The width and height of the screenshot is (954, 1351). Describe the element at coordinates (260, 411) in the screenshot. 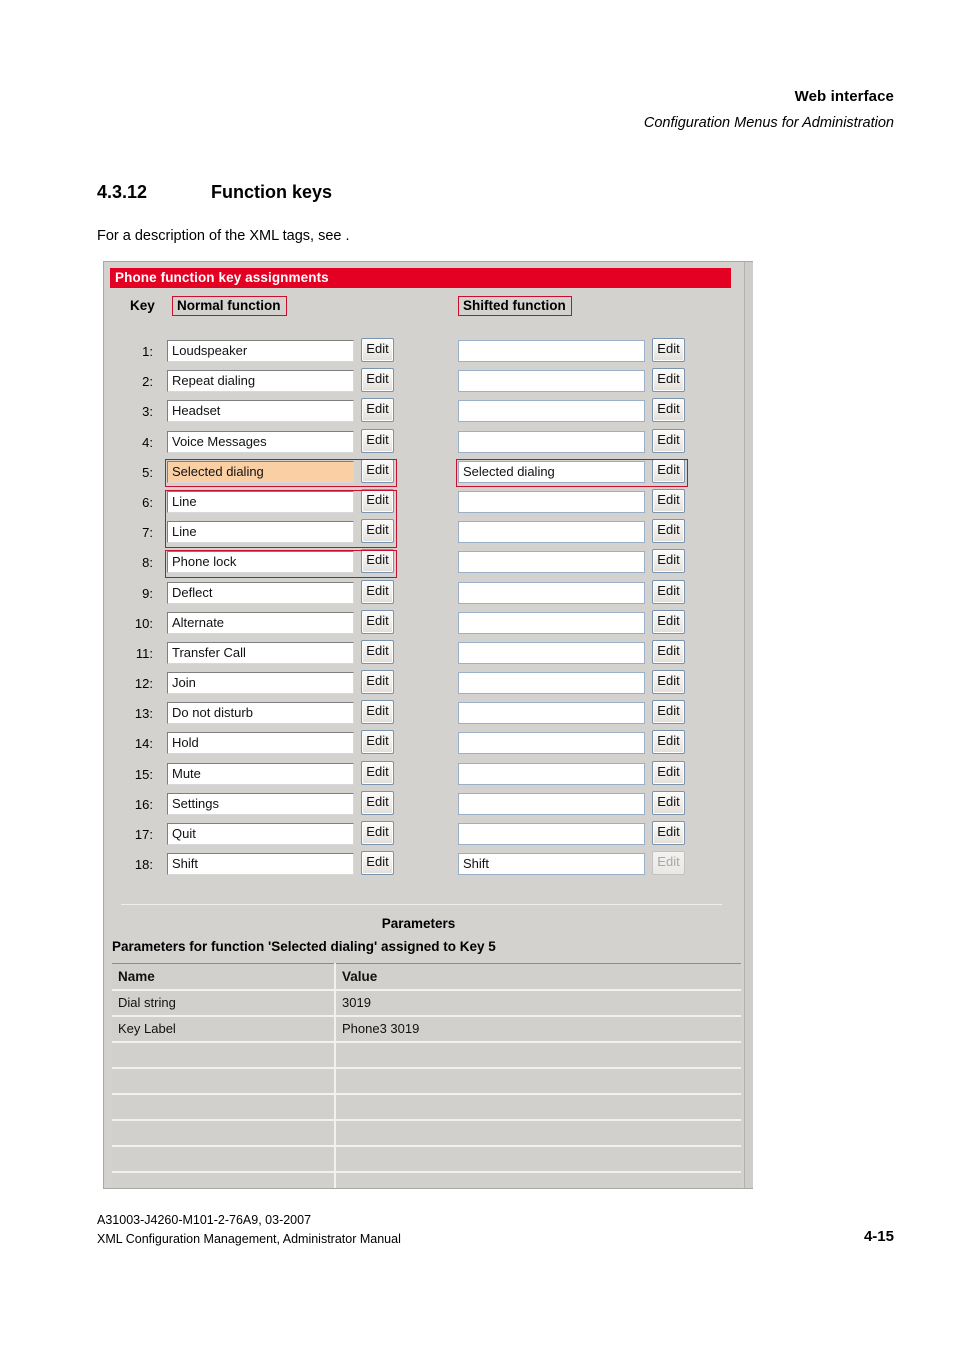

I see `normal-function-input: Headset` at that location.